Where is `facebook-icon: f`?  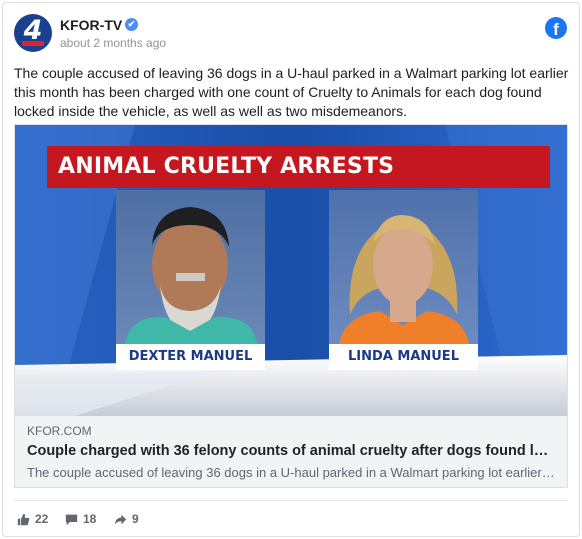 facebook-icon: f is located at coordinates (556, 28).